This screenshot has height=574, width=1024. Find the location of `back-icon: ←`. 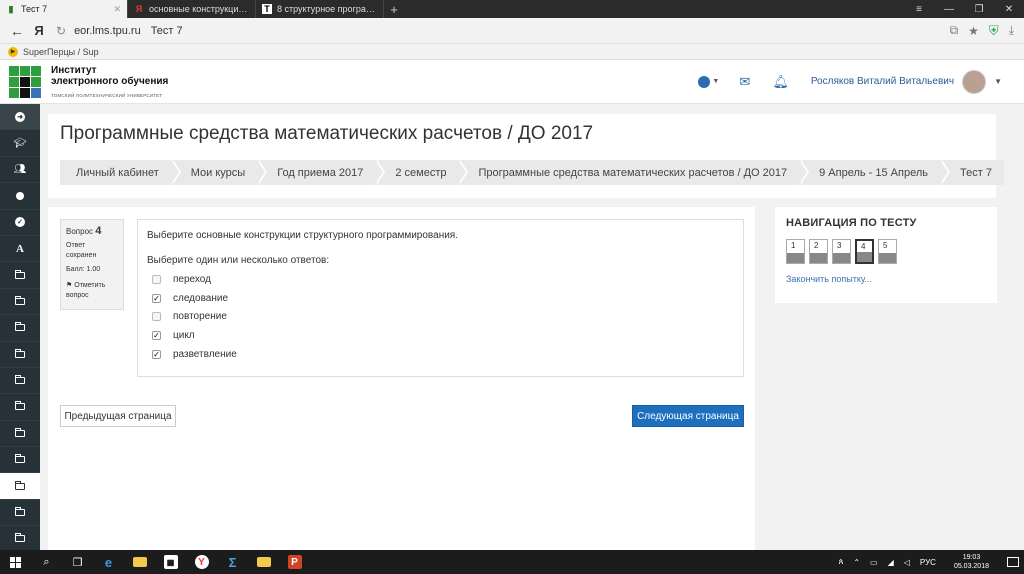

back-icon: ← is located at coordinates (17, 31).